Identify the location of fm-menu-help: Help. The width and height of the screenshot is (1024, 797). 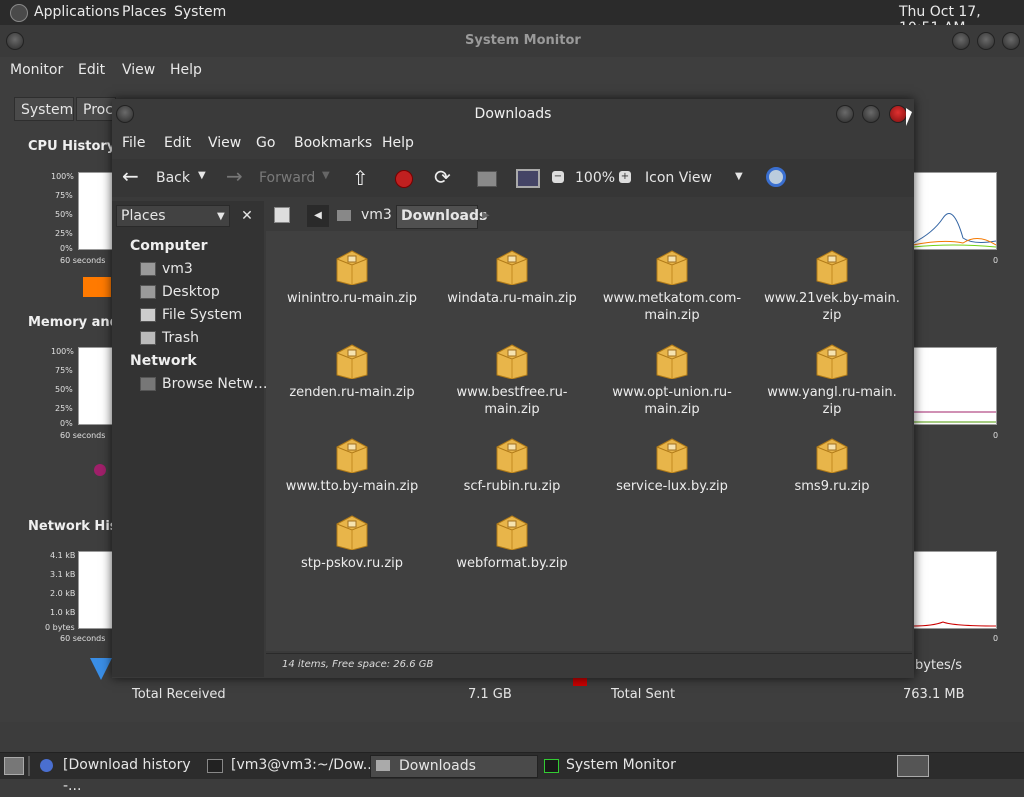
(398, 143).